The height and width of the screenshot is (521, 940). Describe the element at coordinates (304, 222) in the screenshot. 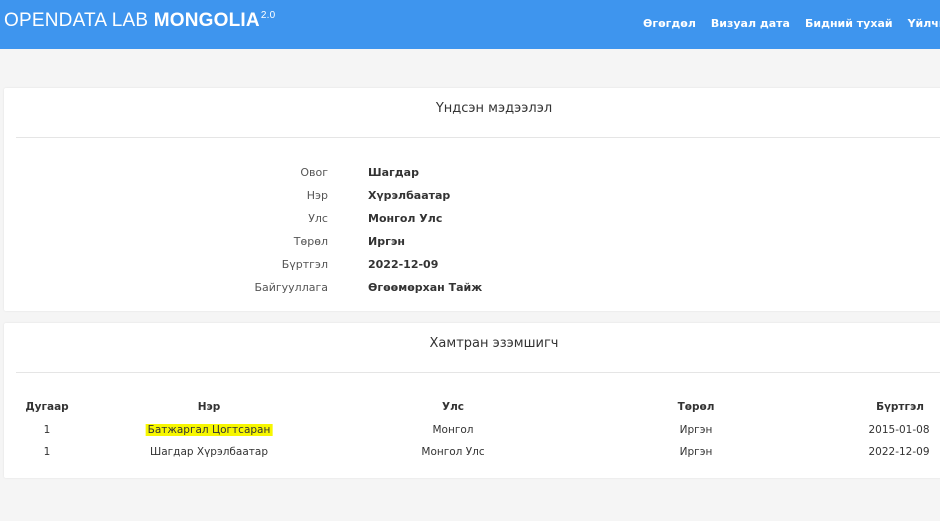

I see `info-row-country: Улс Монгол Улс` at that location.